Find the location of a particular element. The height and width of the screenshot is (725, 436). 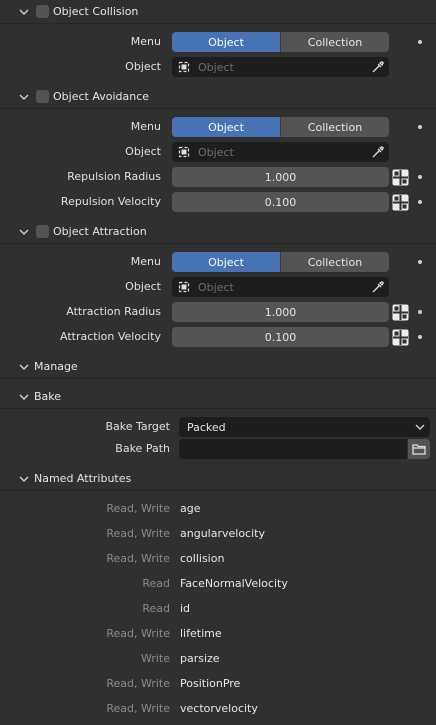

panel-header-bake: Bake is located at coordinates (218, 397).